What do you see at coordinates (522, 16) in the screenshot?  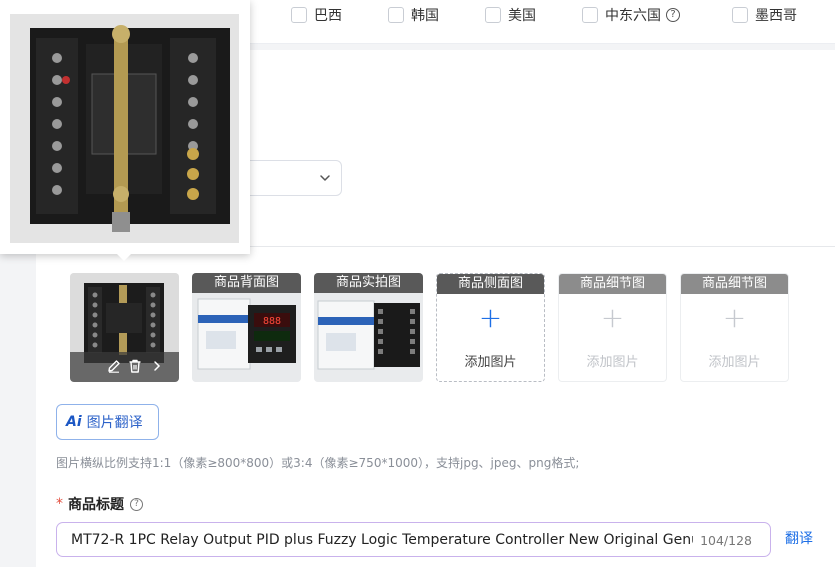 I see `country-label: 美国` at bounding box center [522, 16].